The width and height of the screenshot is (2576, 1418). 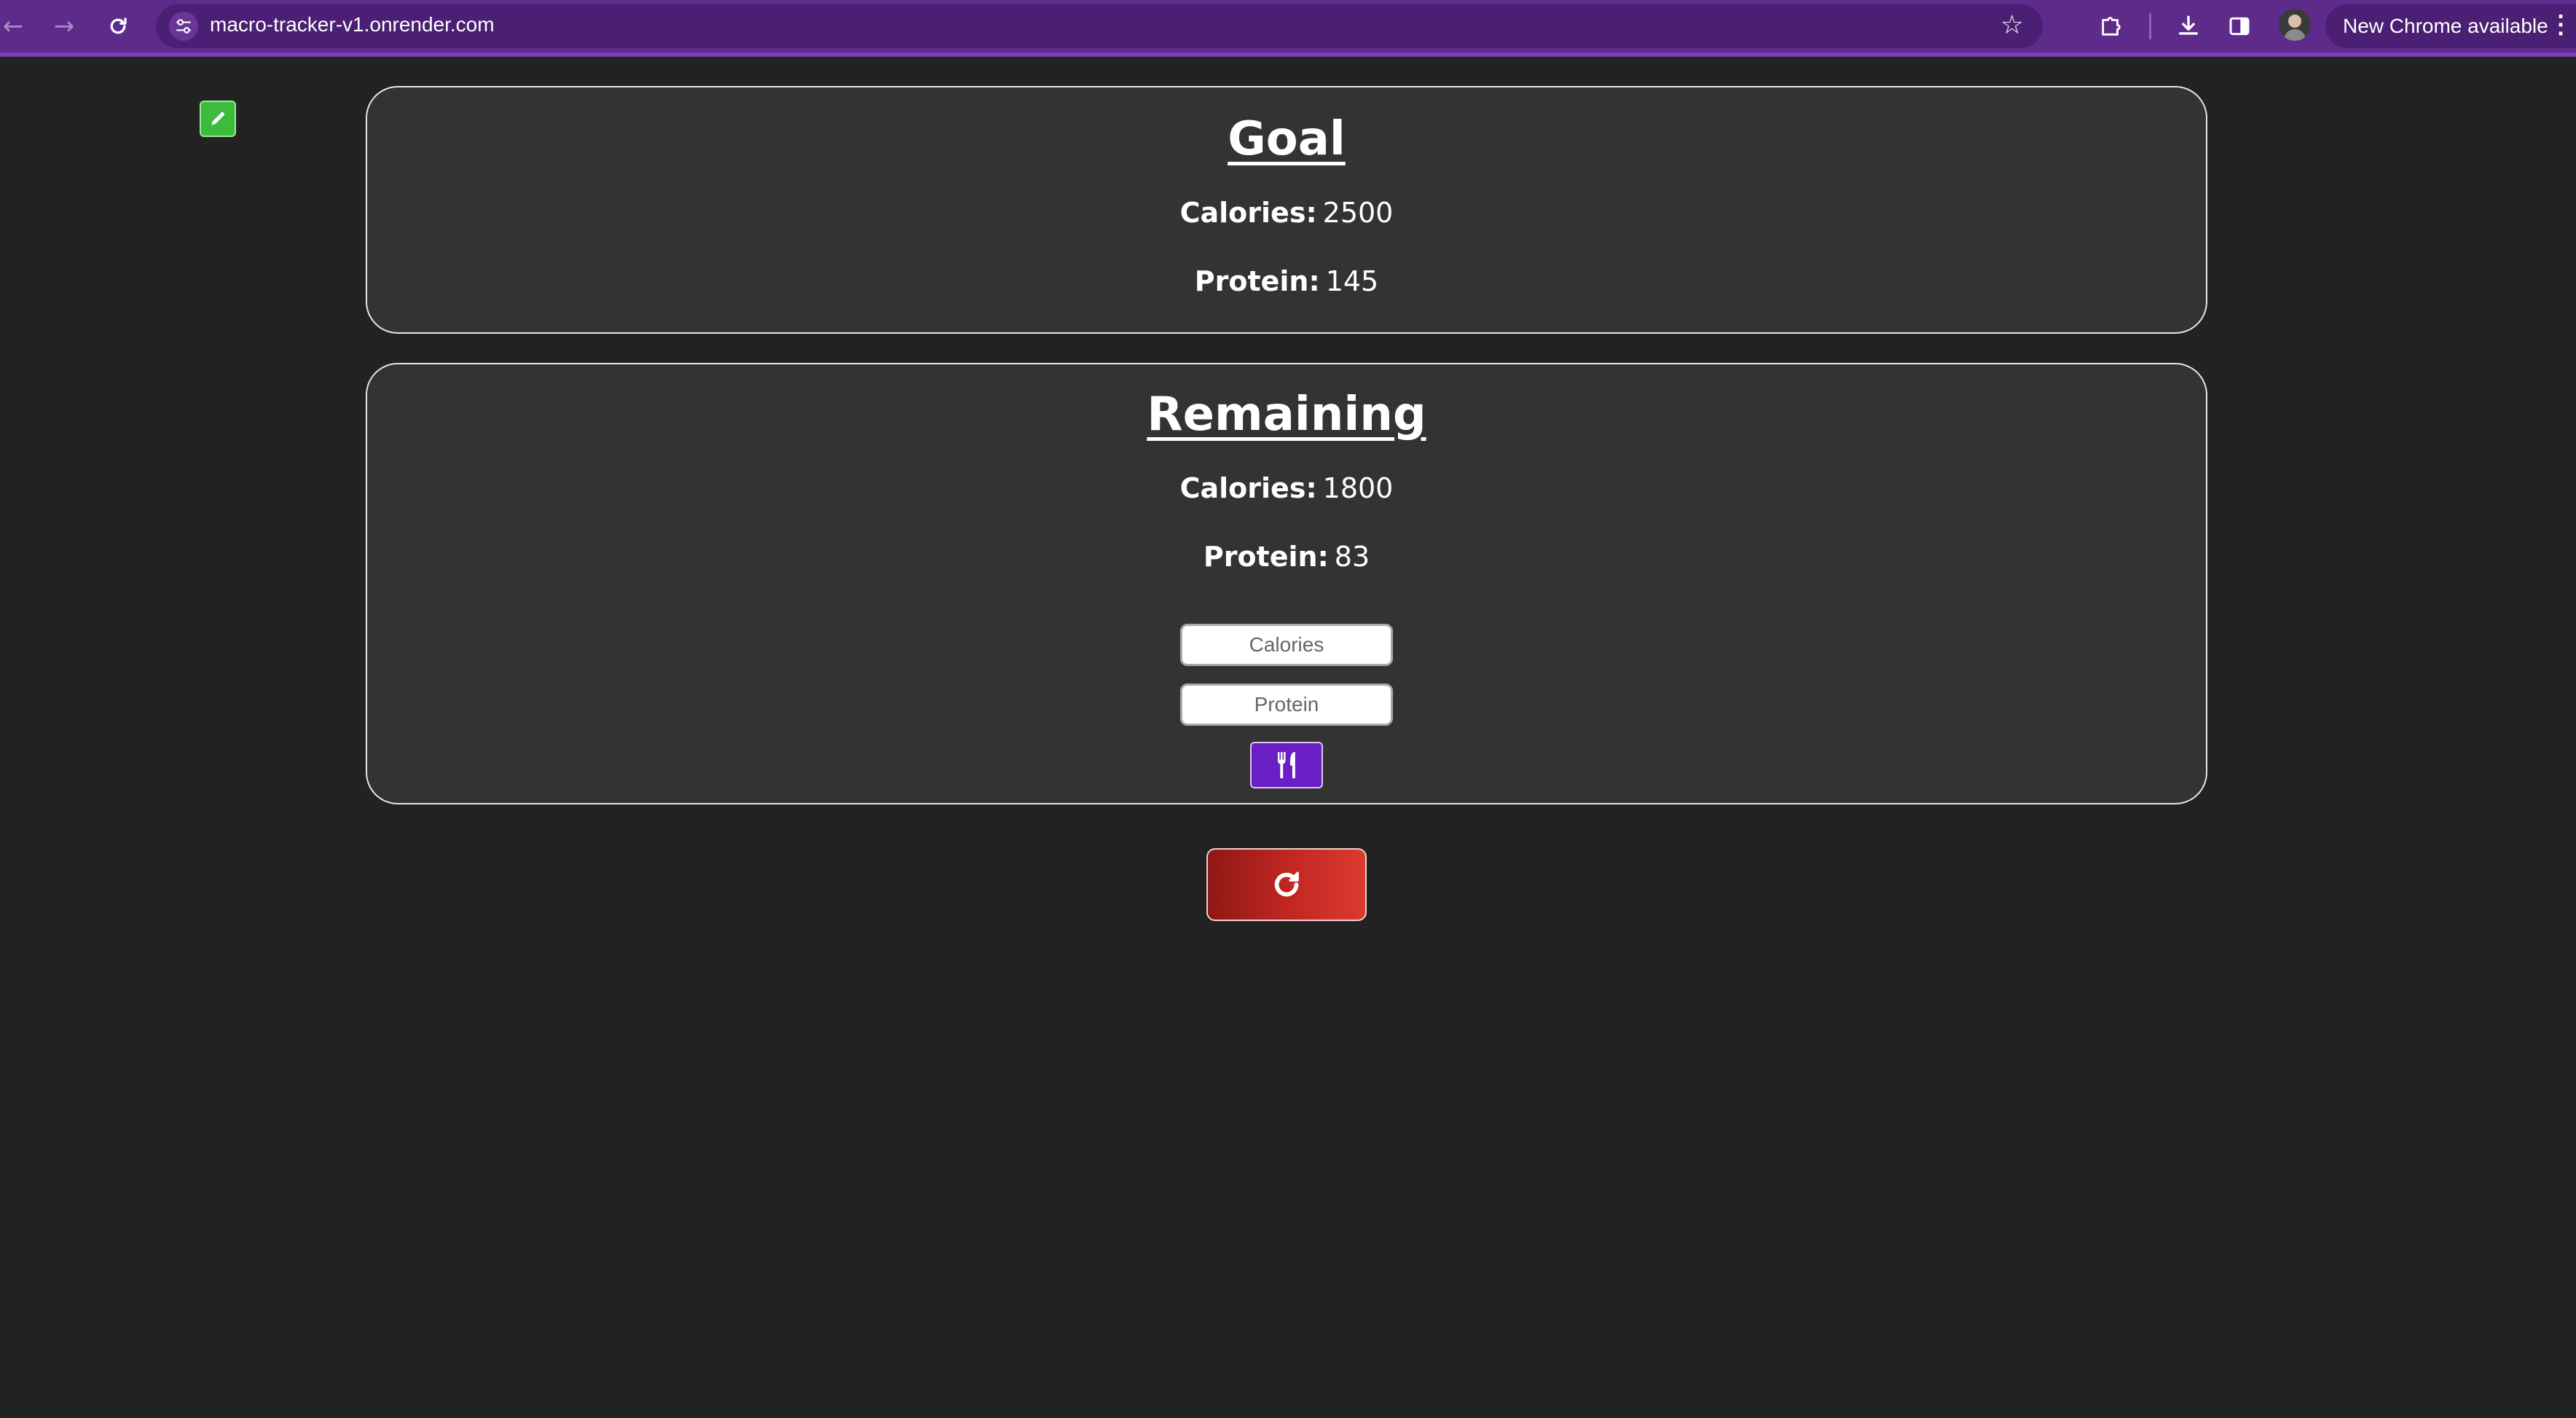 I want to click on more-menu-icon: ⋮, so click(x=2560, y=25).